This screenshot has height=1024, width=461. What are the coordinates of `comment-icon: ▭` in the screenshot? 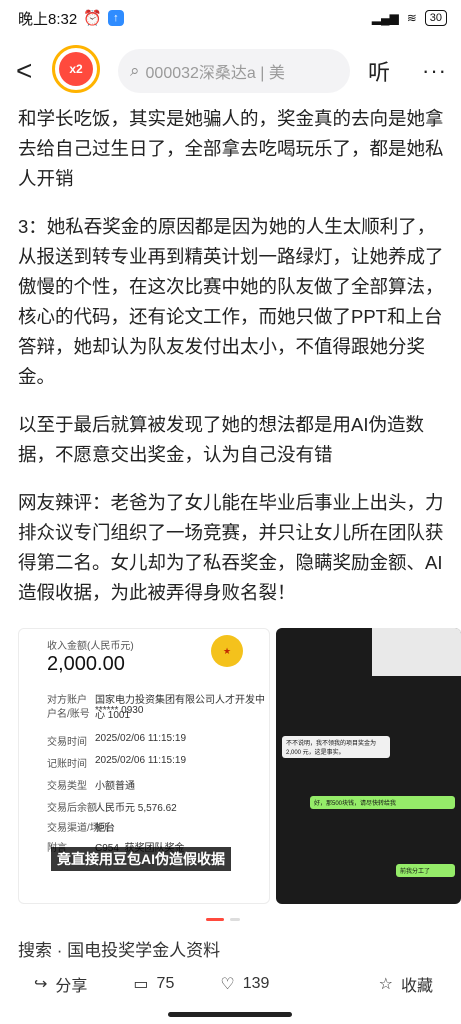 It's located at (141, 984).